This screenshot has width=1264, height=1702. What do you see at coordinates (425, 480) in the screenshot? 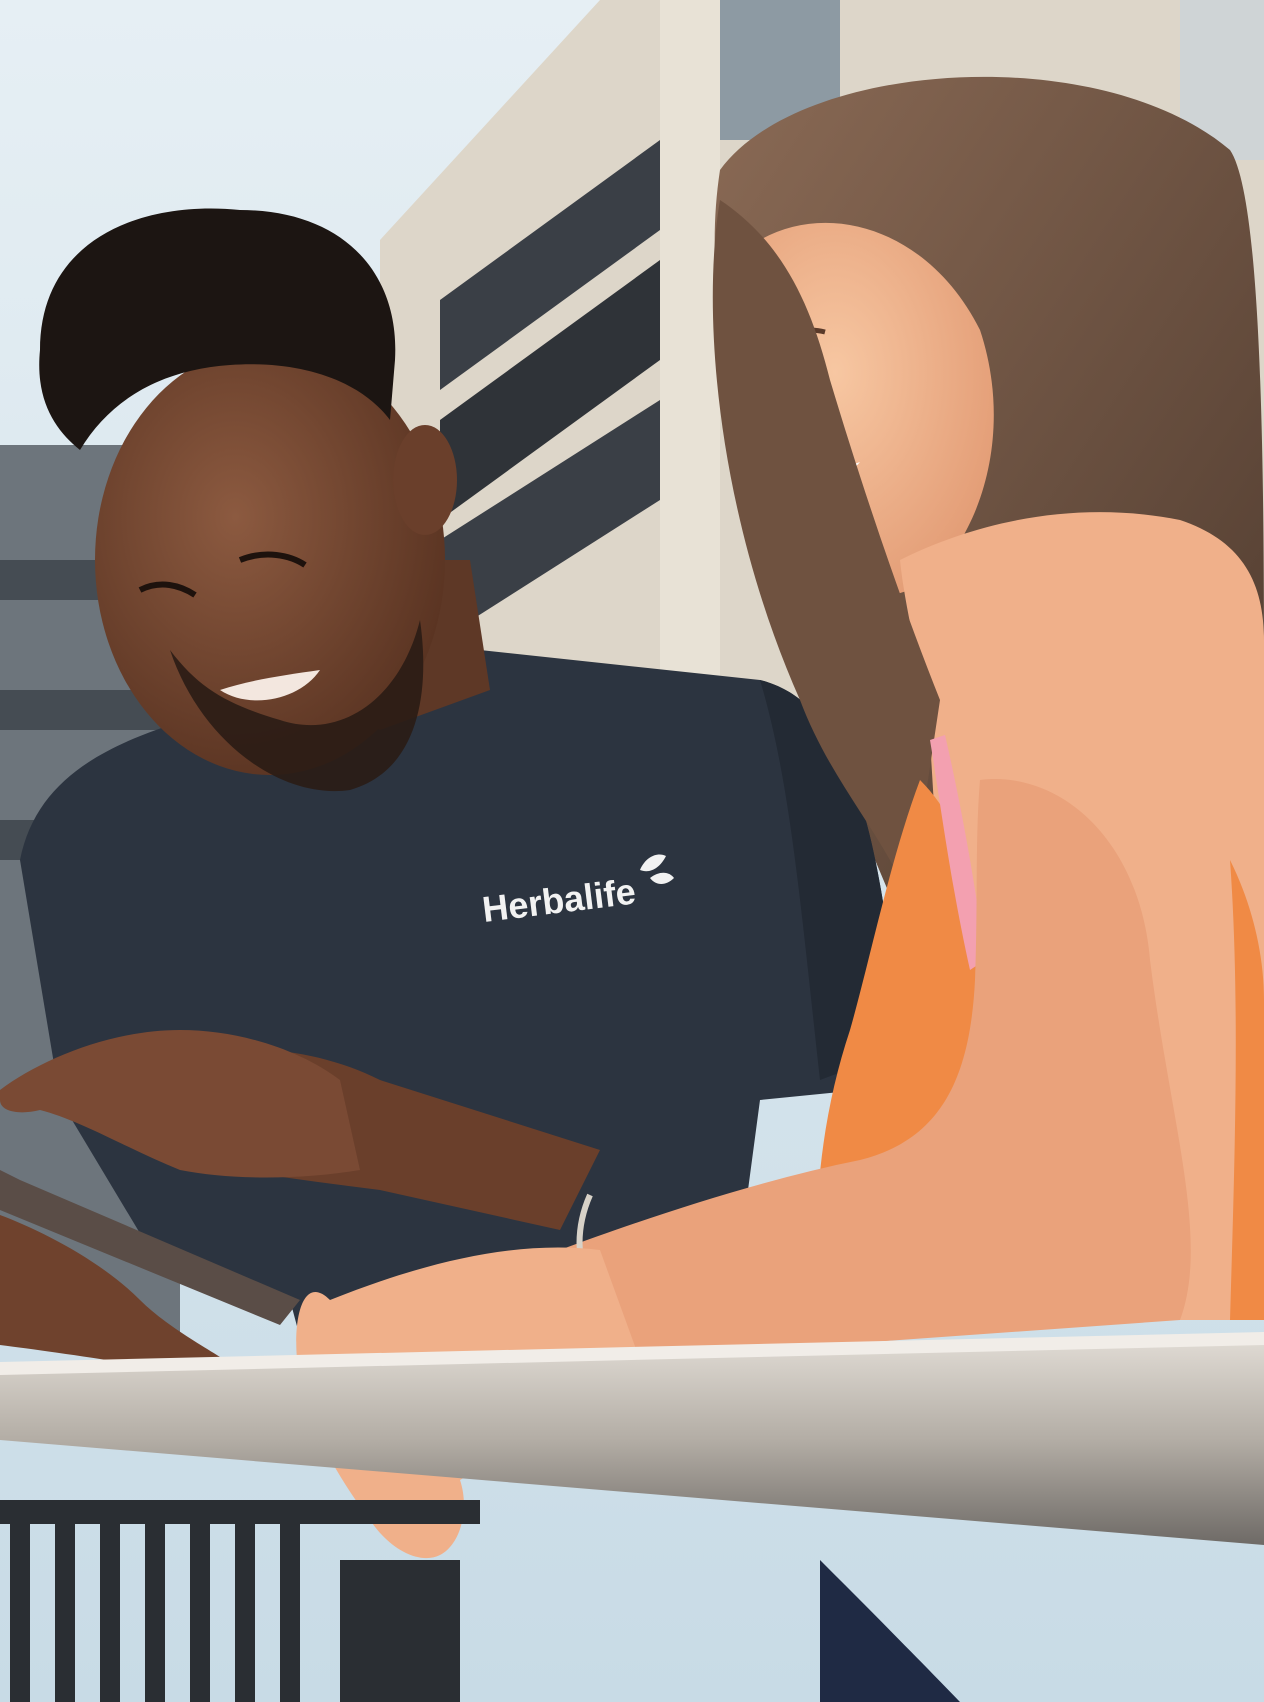
I see `man-ear` at bounding box center [425, 480].